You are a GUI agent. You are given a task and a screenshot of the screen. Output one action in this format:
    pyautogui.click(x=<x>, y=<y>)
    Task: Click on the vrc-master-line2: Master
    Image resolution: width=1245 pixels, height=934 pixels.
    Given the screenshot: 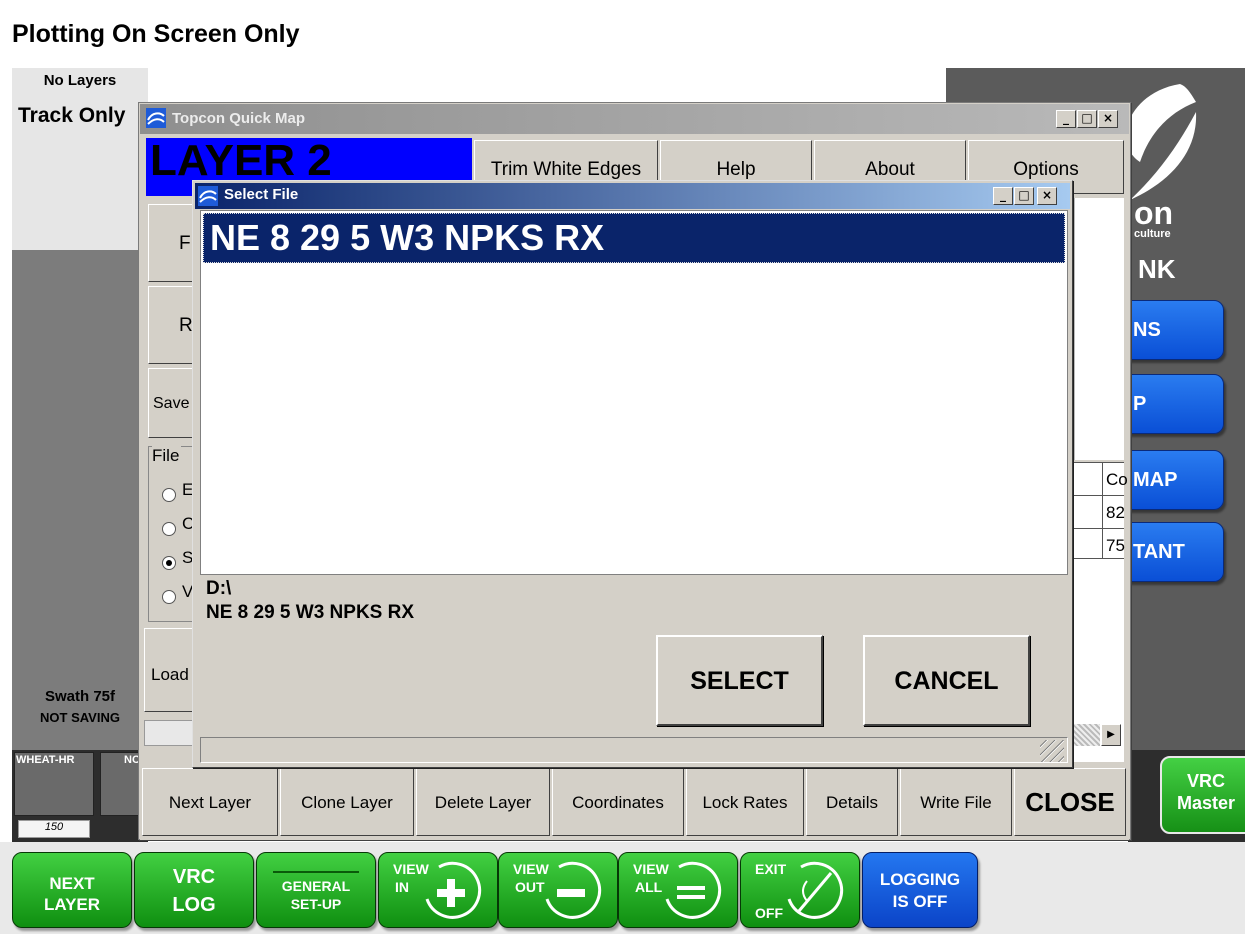 What is the action you would take?
    pyautogui.click(x=1206, y=803)
    